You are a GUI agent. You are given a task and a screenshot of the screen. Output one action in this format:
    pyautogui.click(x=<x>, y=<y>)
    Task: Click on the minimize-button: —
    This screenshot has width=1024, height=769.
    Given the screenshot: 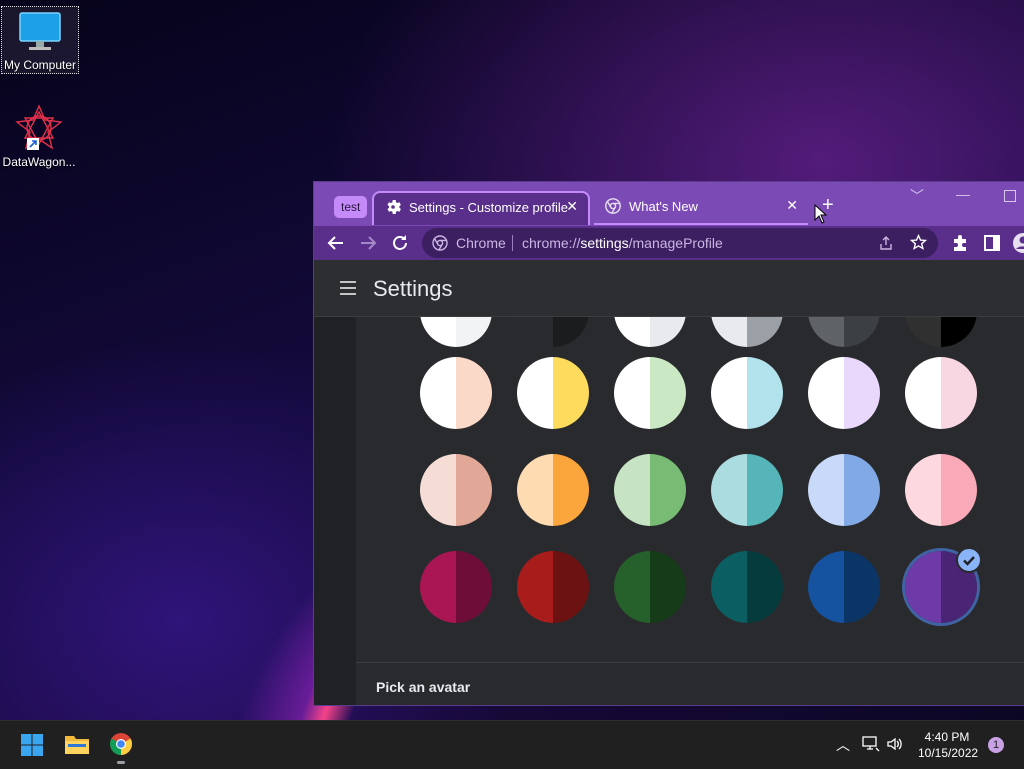 What is the action you would take?
    pyautogui.click(x=963, y=194)
    